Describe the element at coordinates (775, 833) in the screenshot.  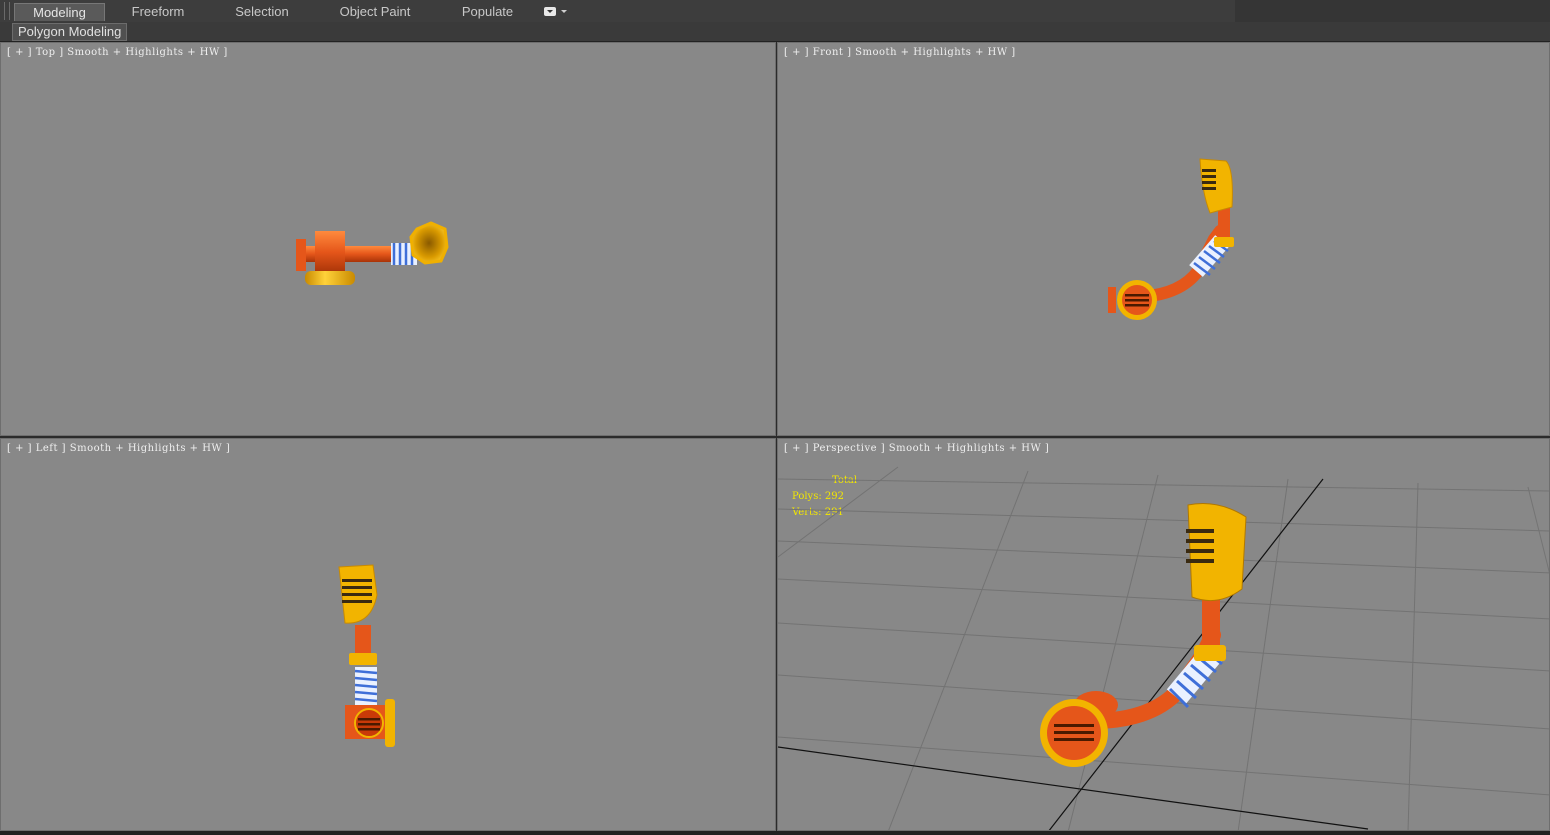
I see `bottom-edge` at that location.